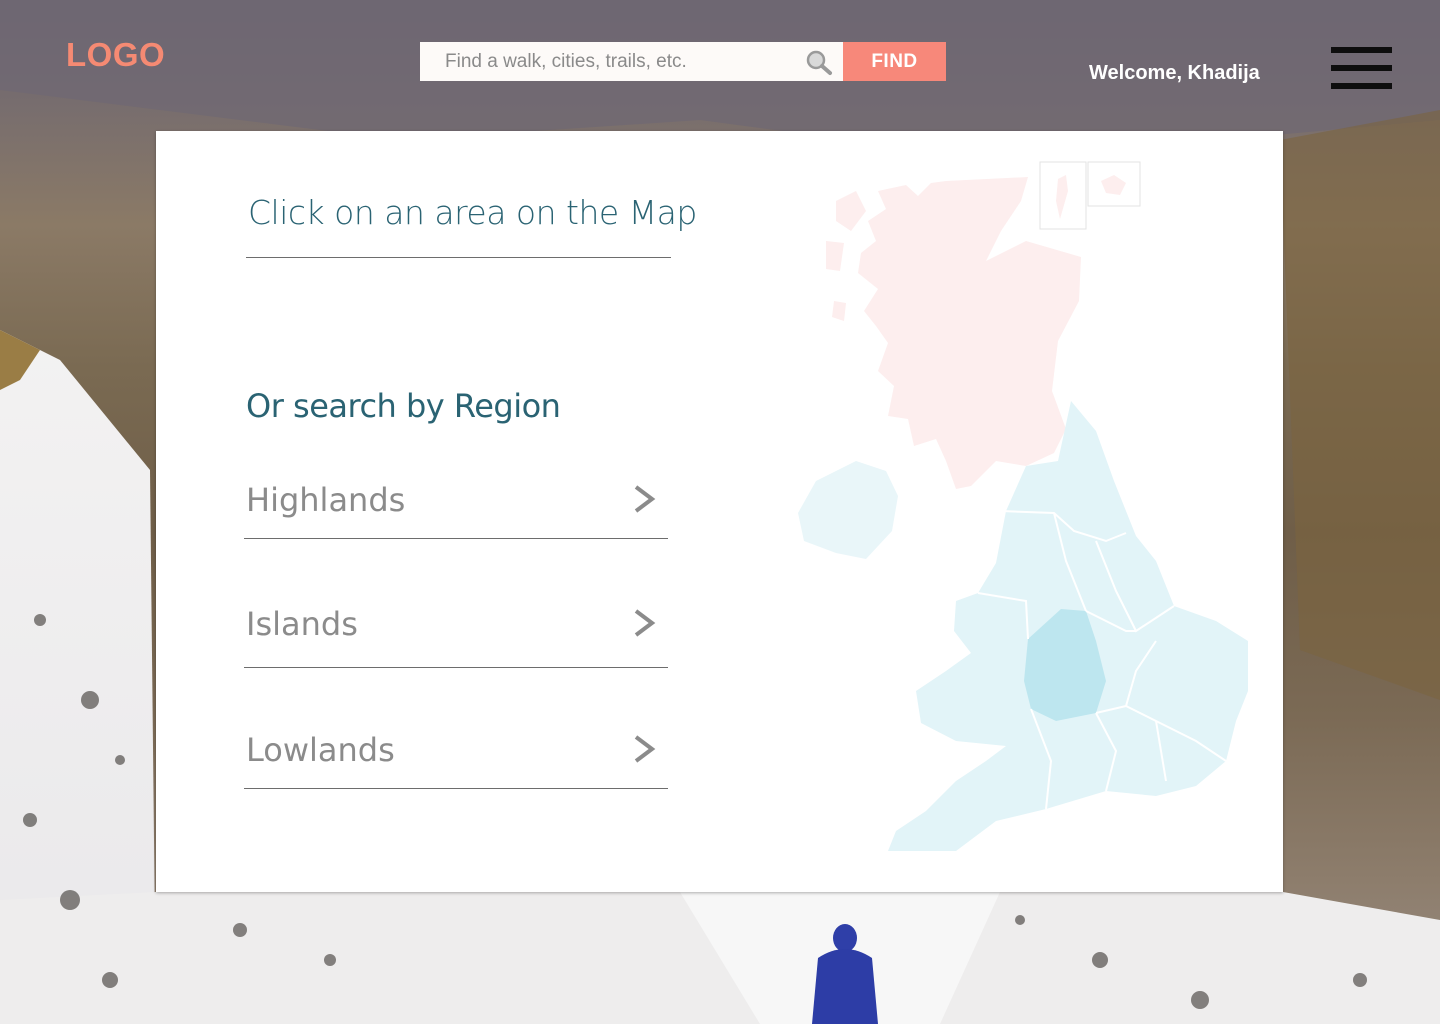  Describe the element at coordinates (403, 406) in the screenshot. I see `region-prompt: Or search by Region` at that location.